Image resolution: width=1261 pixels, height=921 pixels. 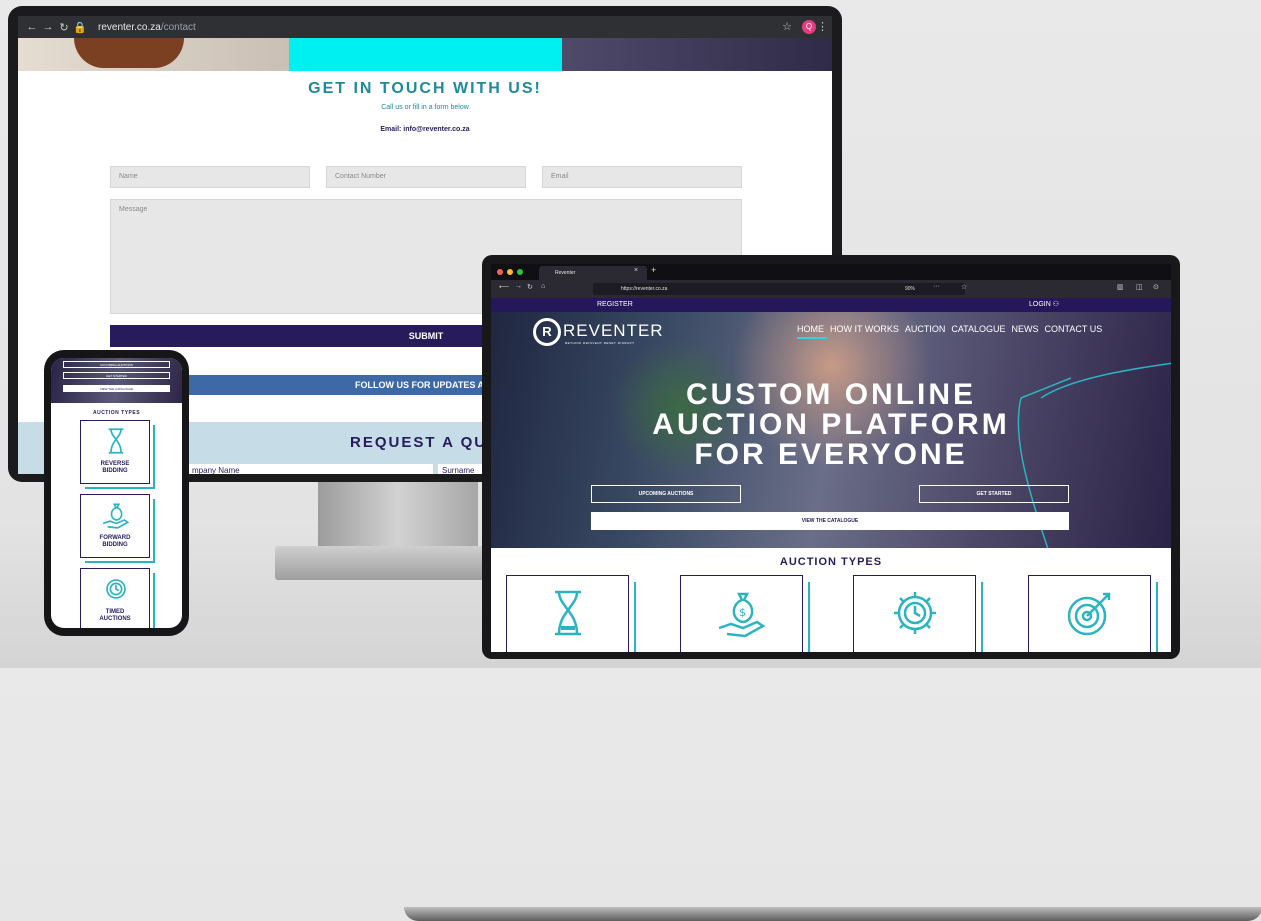 I want to click on name-field: Name, so click(x=210, y=177).